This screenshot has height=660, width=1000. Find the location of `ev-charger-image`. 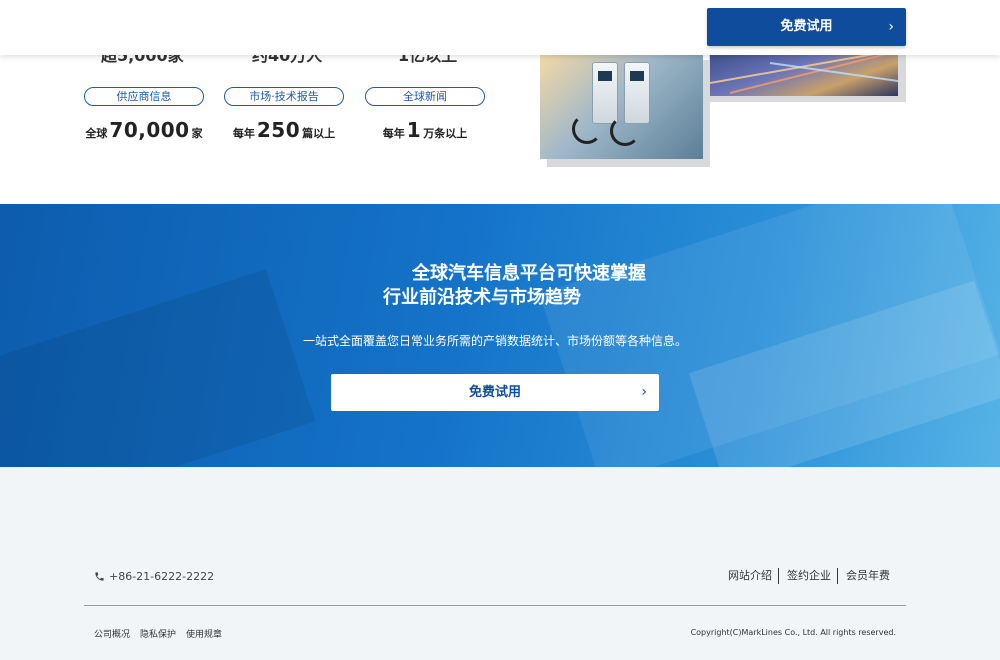

ev-charger-image is located at coordinates (621, 106).